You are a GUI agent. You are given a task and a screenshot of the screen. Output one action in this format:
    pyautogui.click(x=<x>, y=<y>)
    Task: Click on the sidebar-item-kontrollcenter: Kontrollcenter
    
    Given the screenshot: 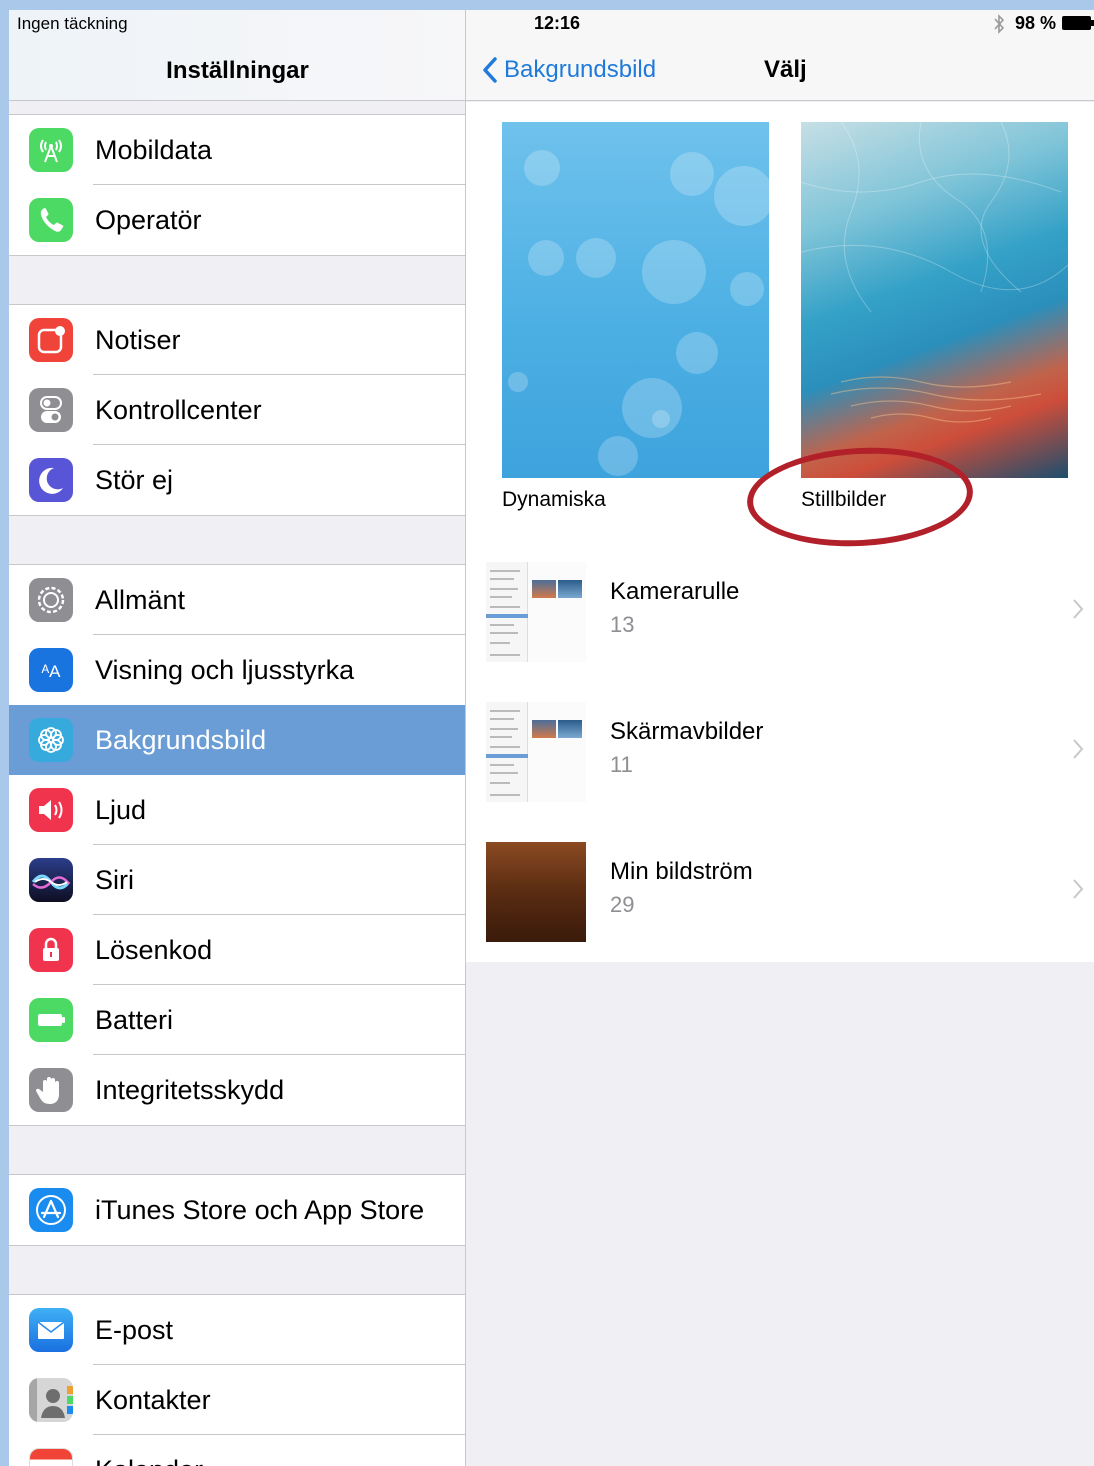 What is the action you would take?
    pyautogui.click(x=237, y=410)
    